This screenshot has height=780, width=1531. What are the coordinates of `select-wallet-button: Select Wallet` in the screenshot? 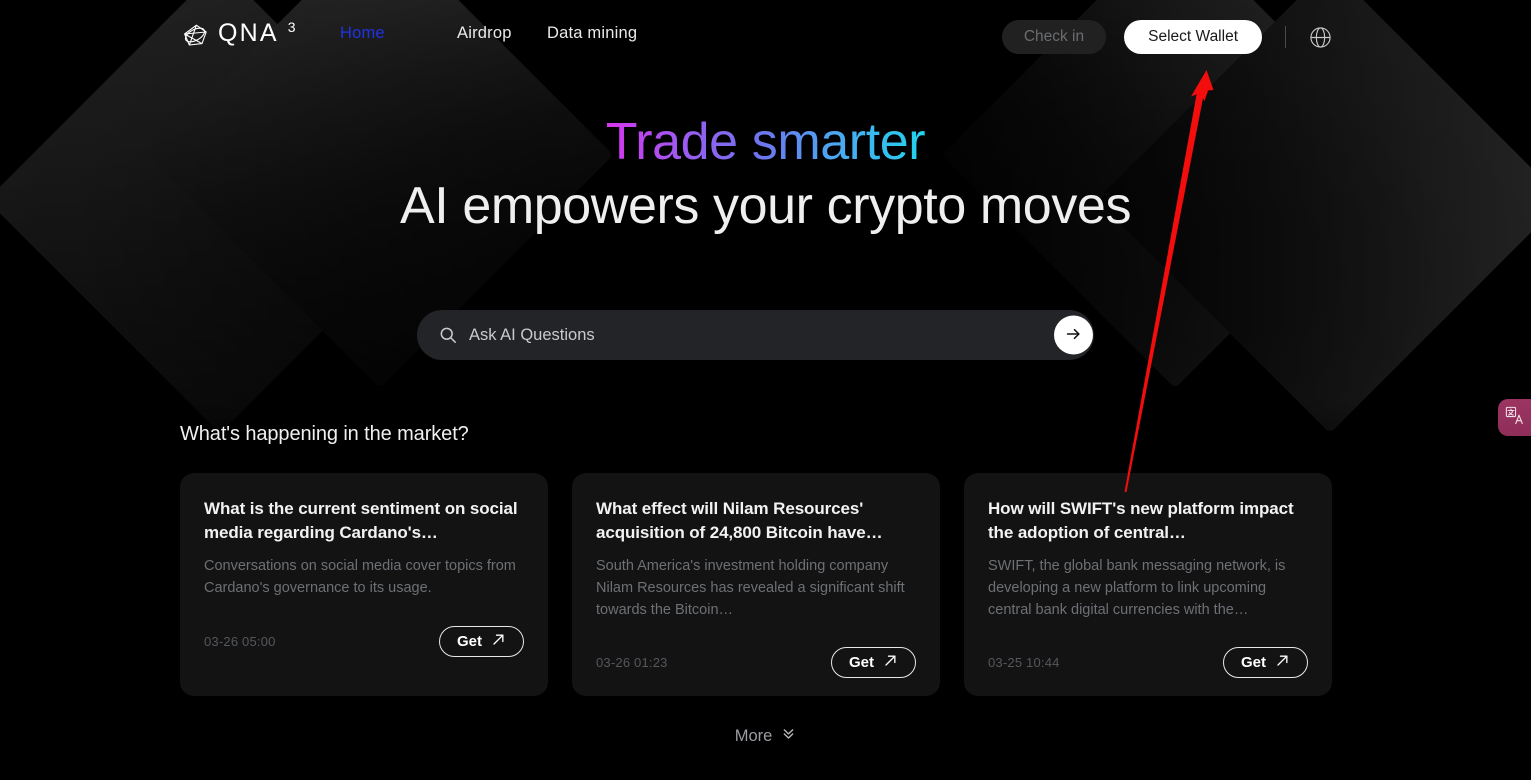 It's located at (1193, 37).